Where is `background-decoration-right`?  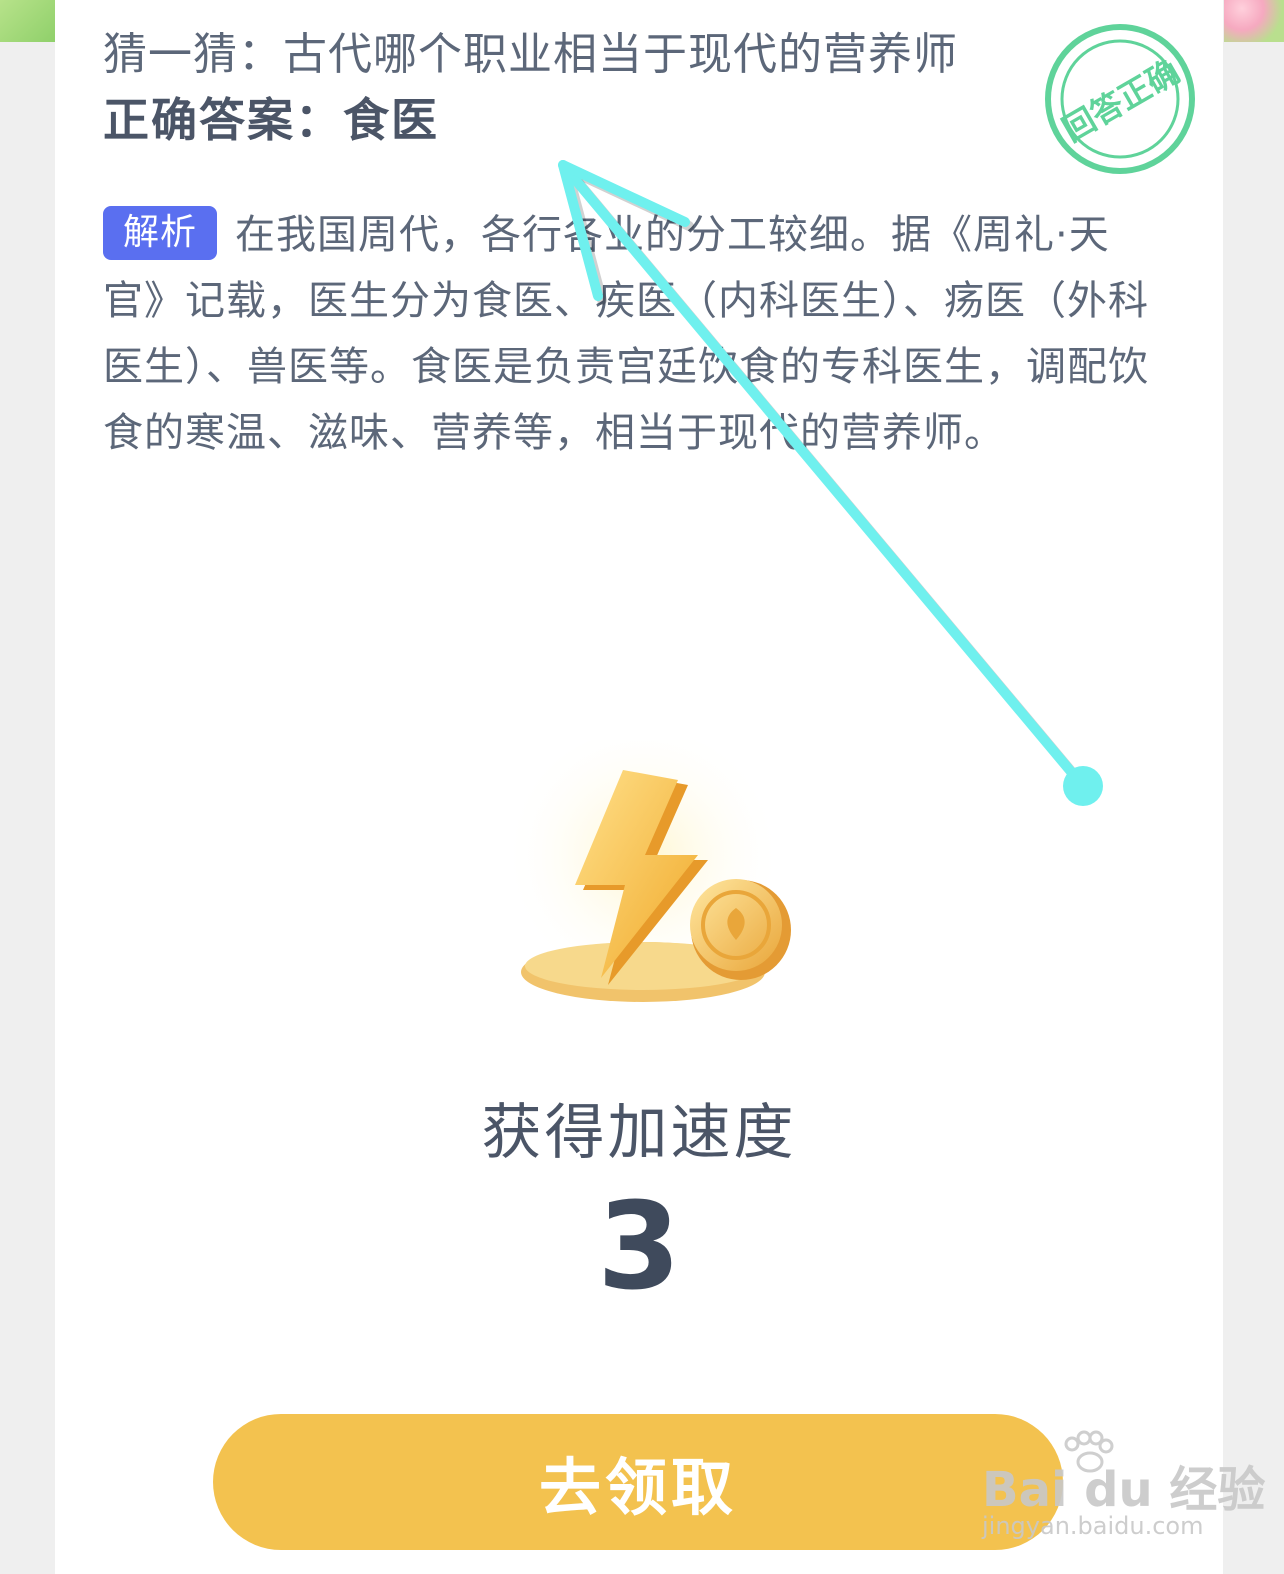 background-decoration-right is located at coordinates (1254, 21).